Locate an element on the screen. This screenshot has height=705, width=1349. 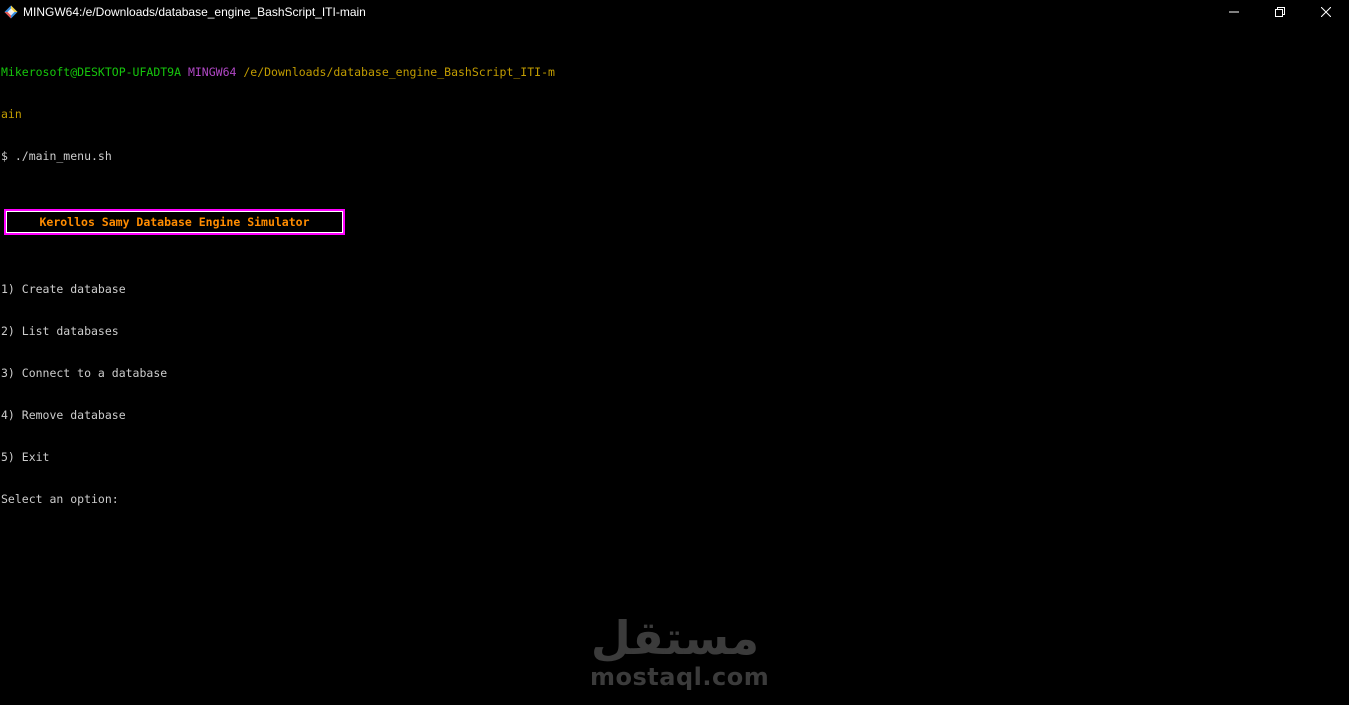
close-button is located at coordinates (1326, 12).